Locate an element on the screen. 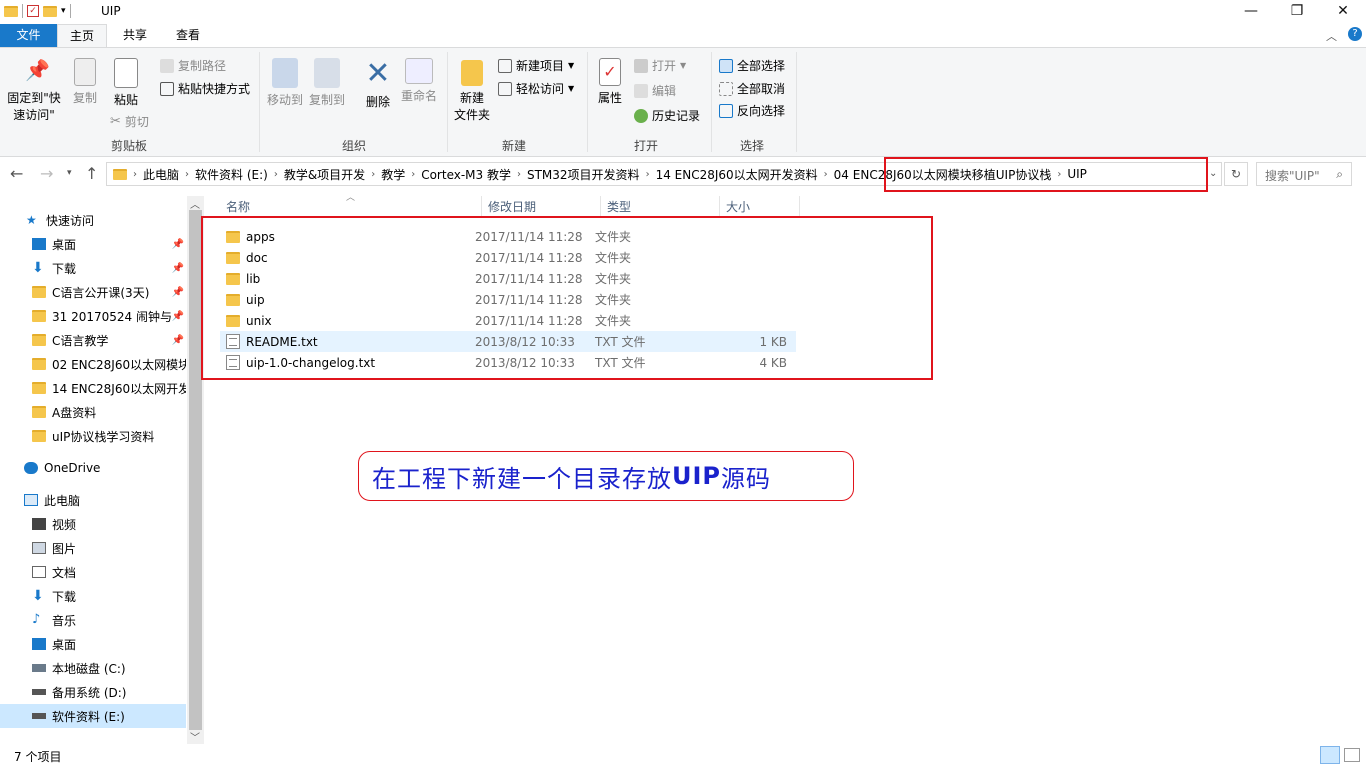 The width and height of the screenshot is (1366, 768). pin-quick-access-button: 📌 固定到"快速访问" is located at coordinates (35, 92).